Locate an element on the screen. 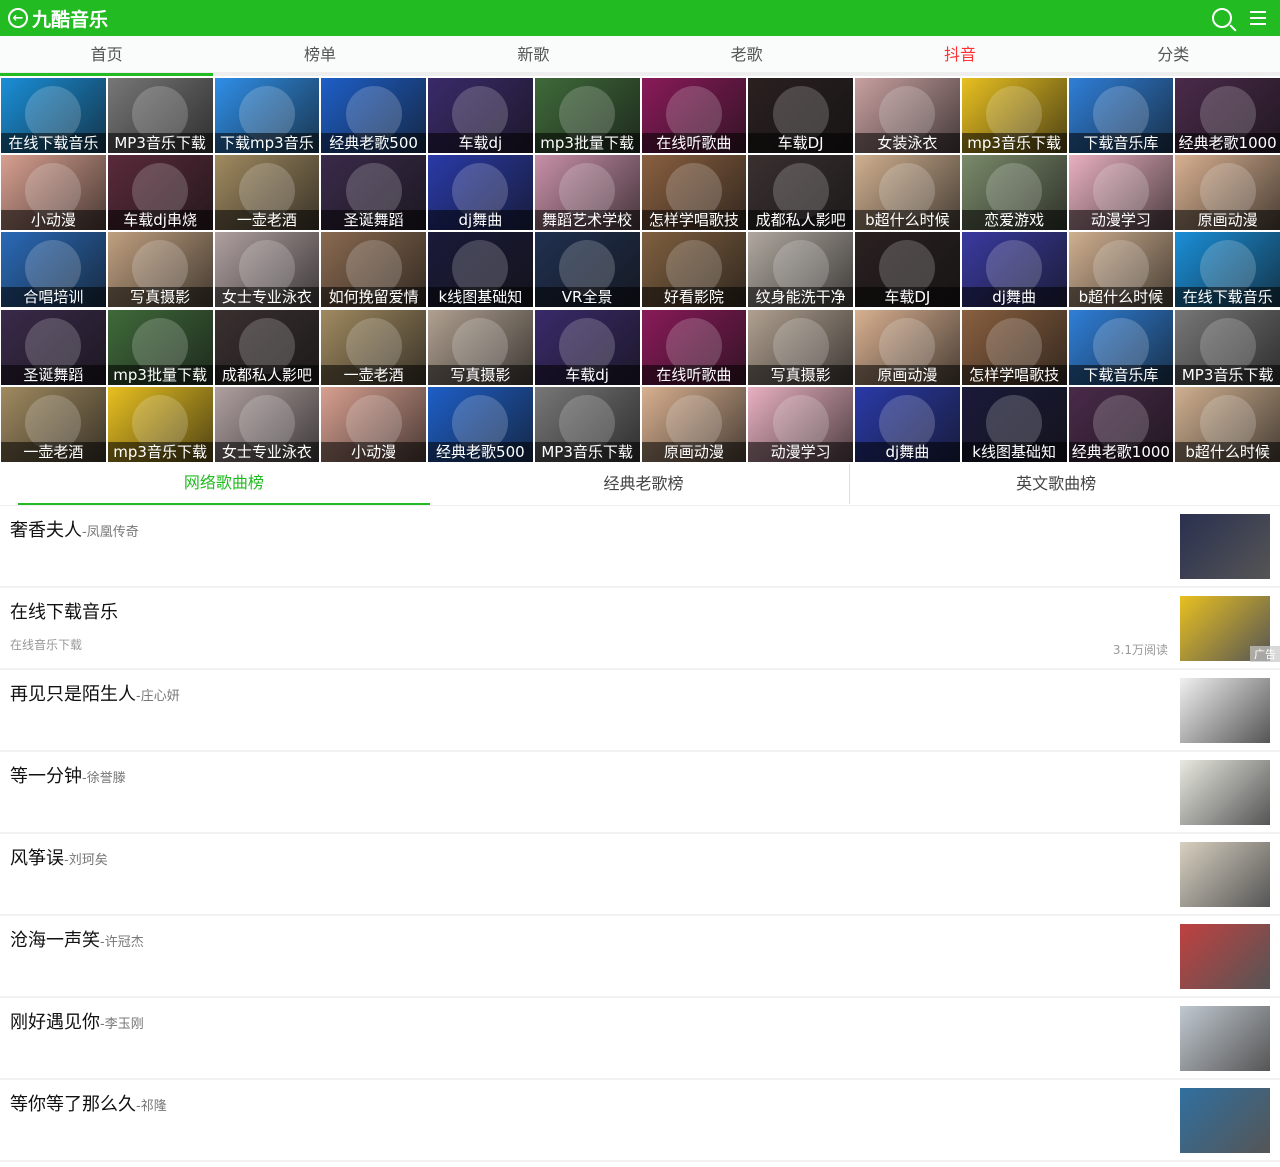 The width and height of the screenshot is (1280, 1167). tab-categories: 分类 is located at coordinates (1173, 54).